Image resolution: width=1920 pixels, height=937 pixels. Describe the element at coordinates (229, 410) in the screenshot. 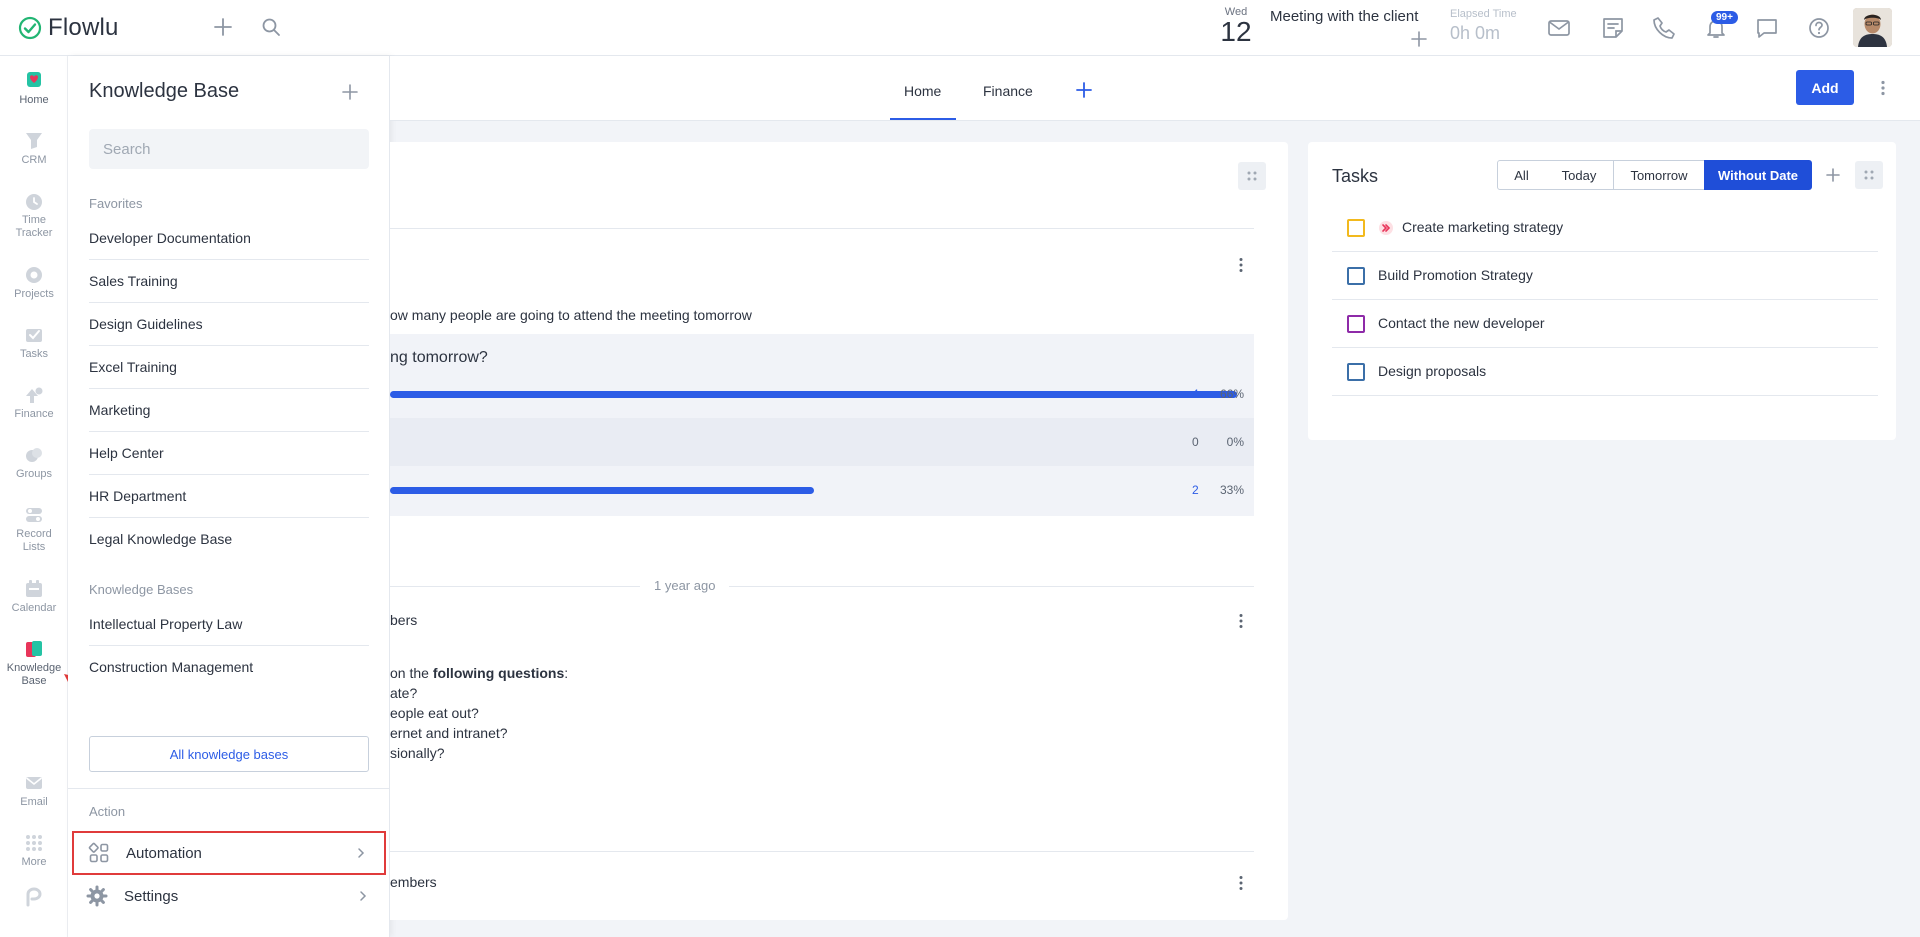

I see `kb-favorite-item: Marketing` at that location.